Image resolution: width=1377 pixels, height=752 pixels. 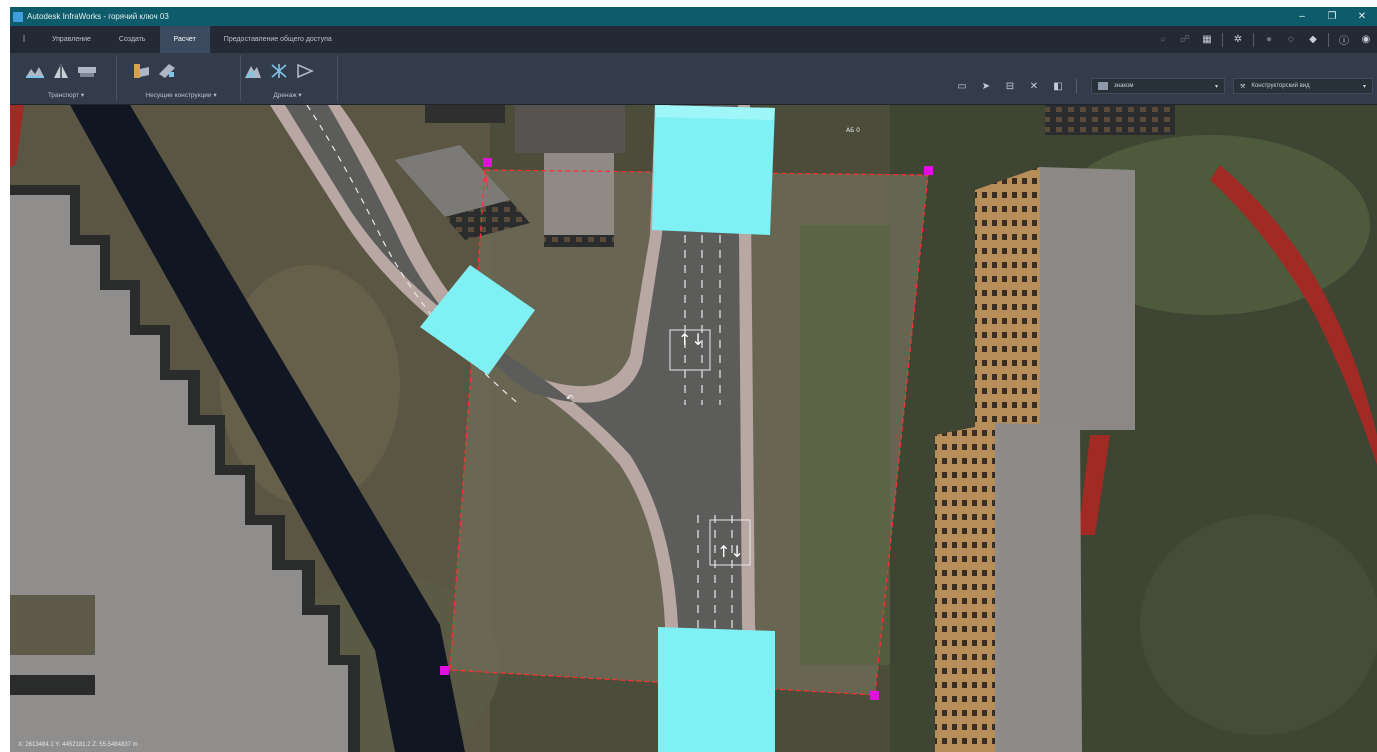 I want to click on close-button: ✕, so click(x=1362, y=16).